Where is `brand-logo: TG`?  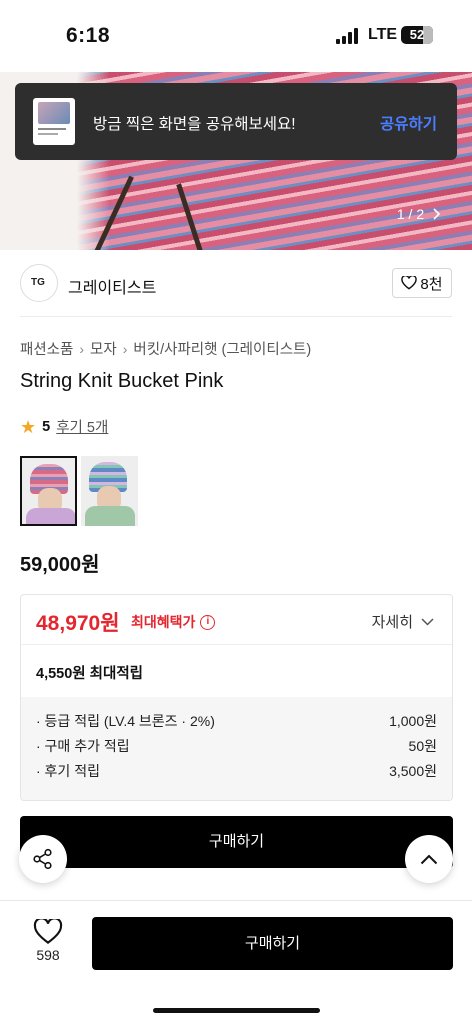
brand-logo: TG is located at coordinates (39, 283).